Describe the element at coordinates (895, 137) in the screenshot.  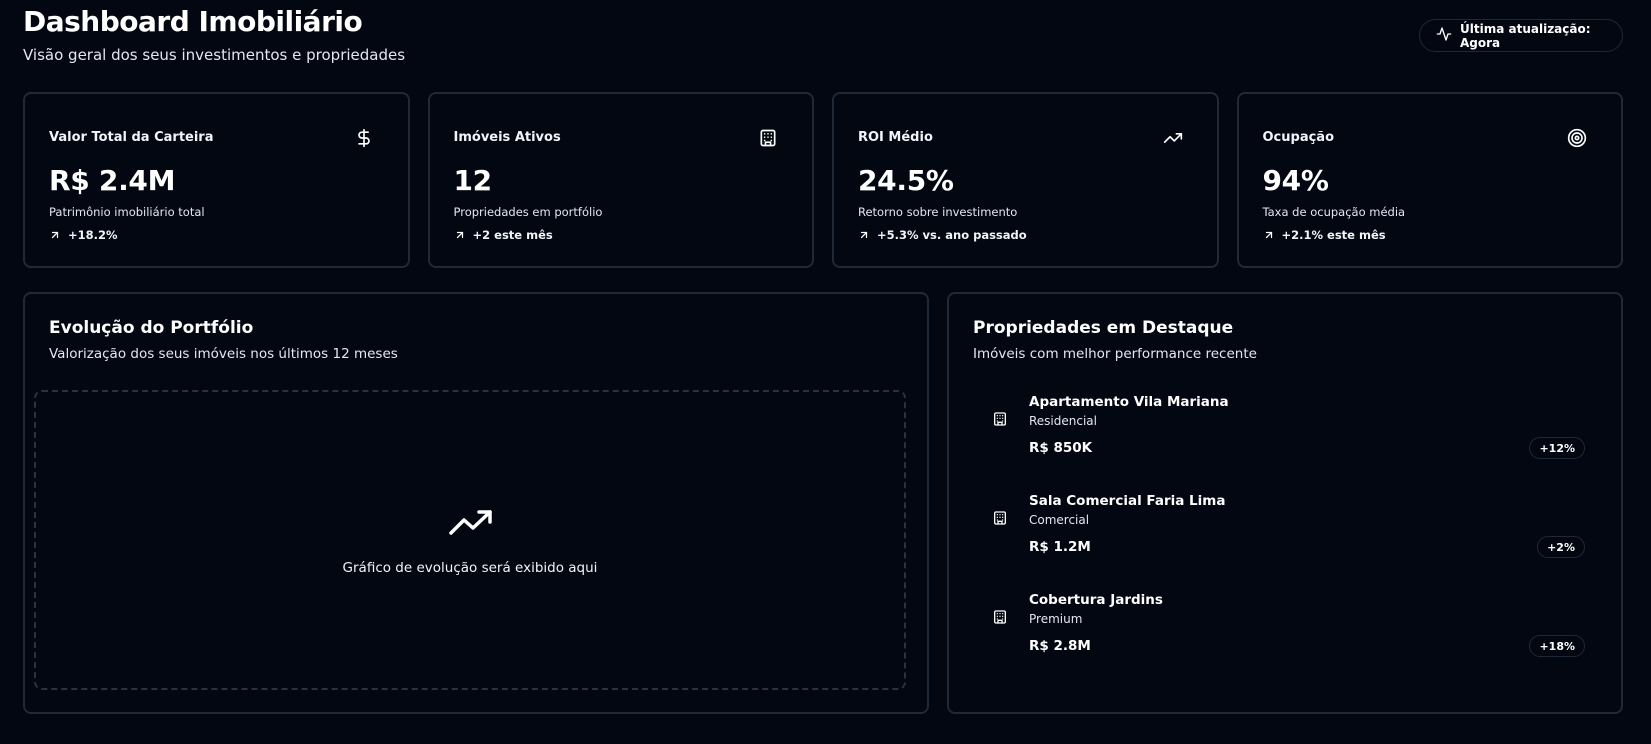
I see `stat-label: ROI Médio` at that location.